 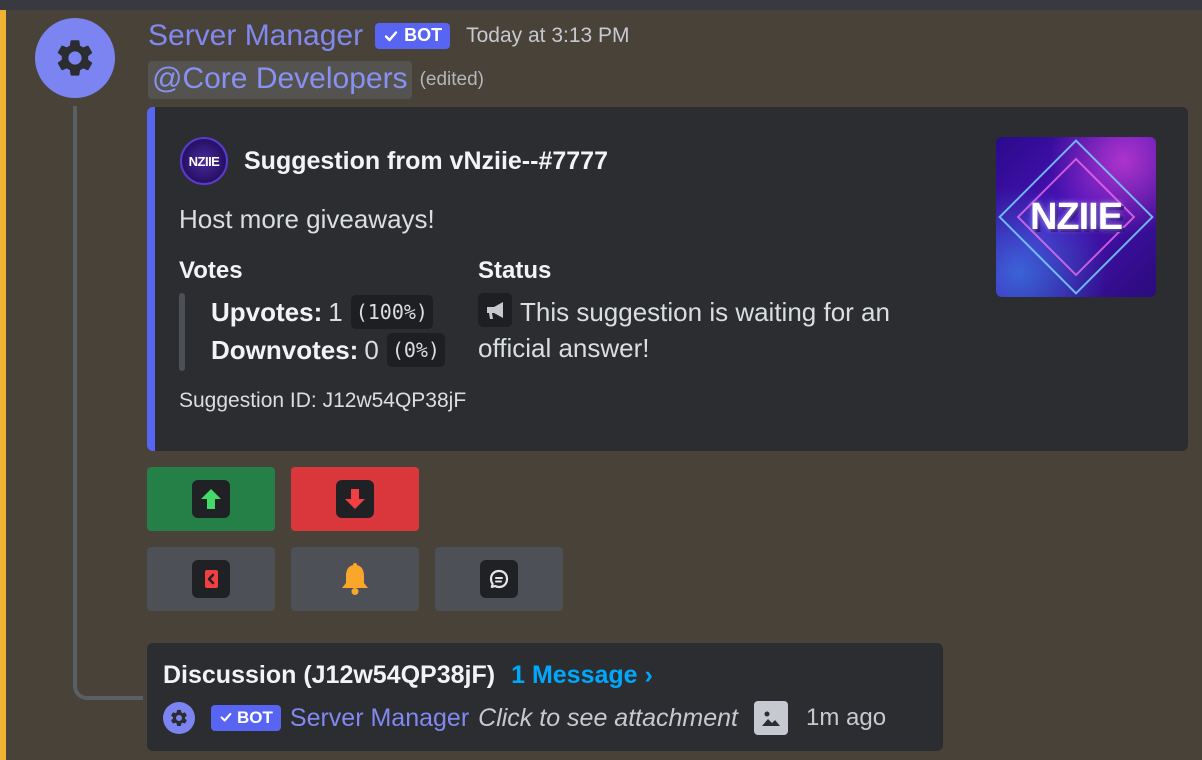 I want to click on notify-button, so click(x=355, y=579).